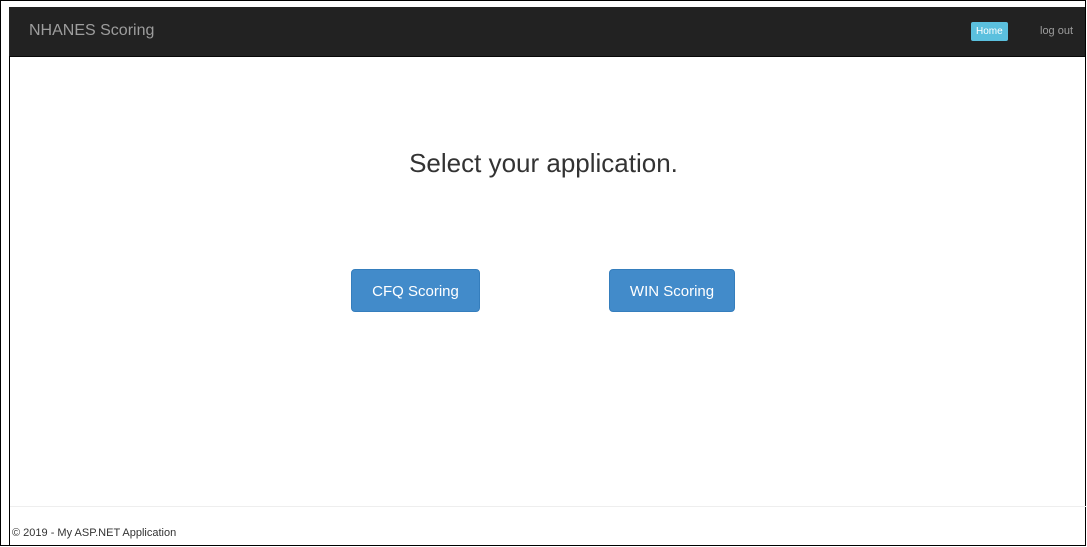 This screenshot has height=547, width=1087. Describe the element at coordinates (91, 31) in the screenshot. I see `navbar-brand: NHANES Scoring` at that location.